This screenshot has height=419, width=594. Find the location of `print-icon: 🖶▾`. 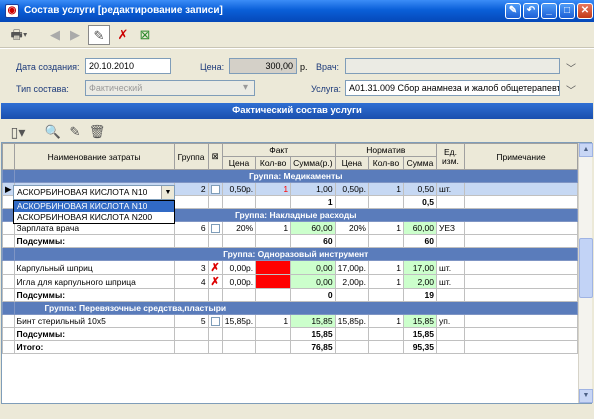

print-icon: 🖶▾ is located at coordinates (19, 35).